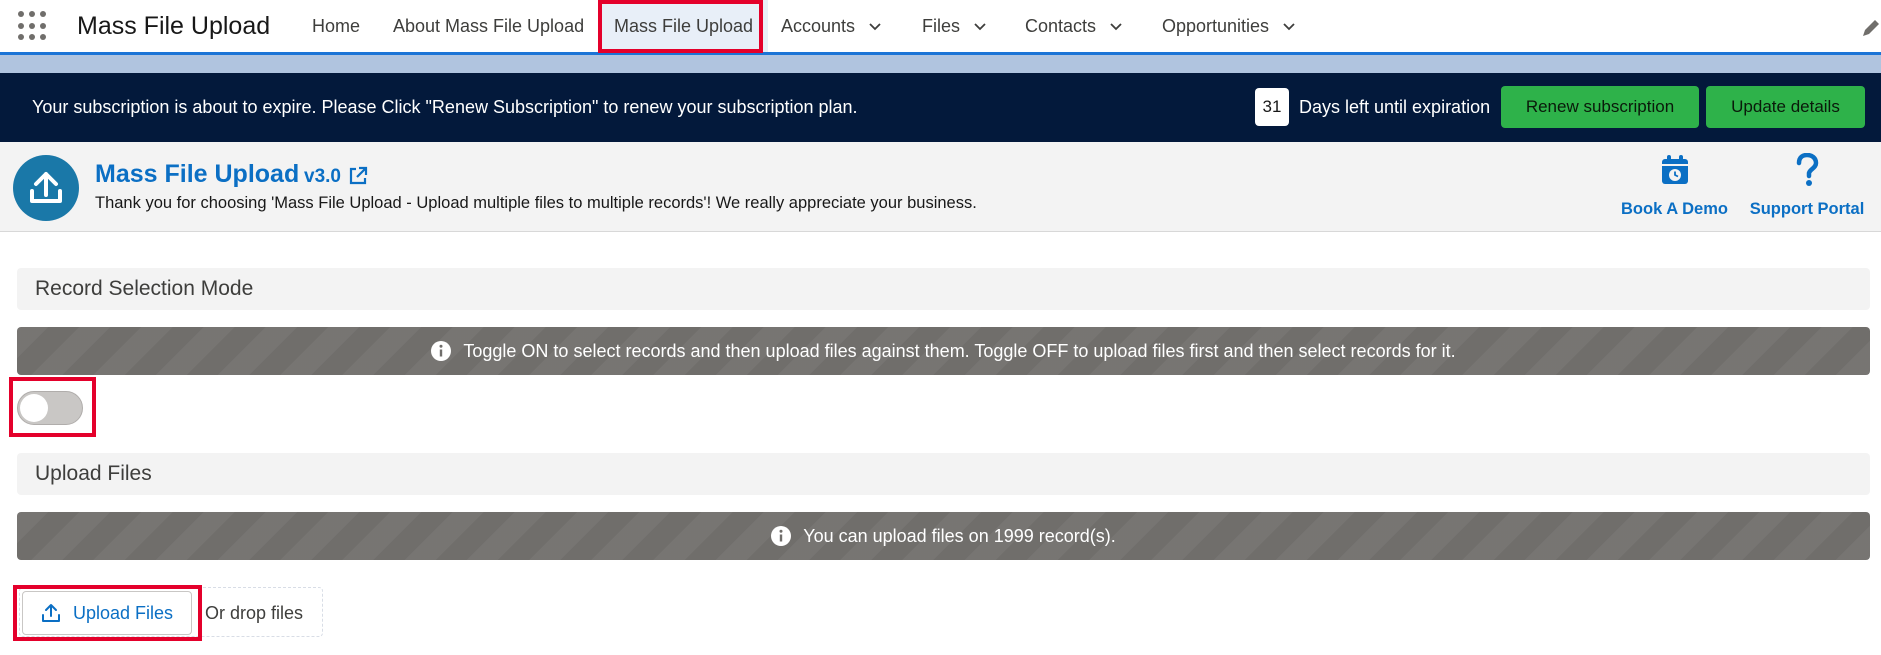 The width and height of the screenshot is (1881, 655). I want to click on external-link-icon, so click(358, 176).